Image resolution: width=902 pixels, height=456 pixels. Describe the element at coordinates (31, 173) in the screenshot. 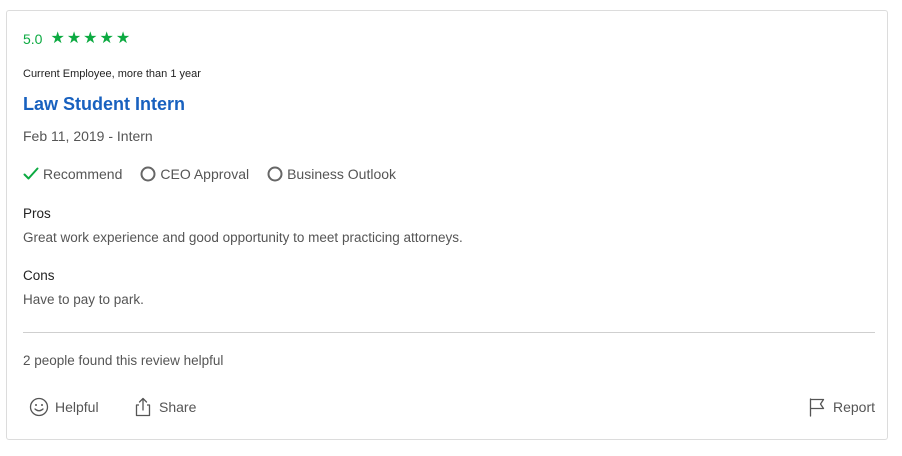

I see `check-icon` at that location.